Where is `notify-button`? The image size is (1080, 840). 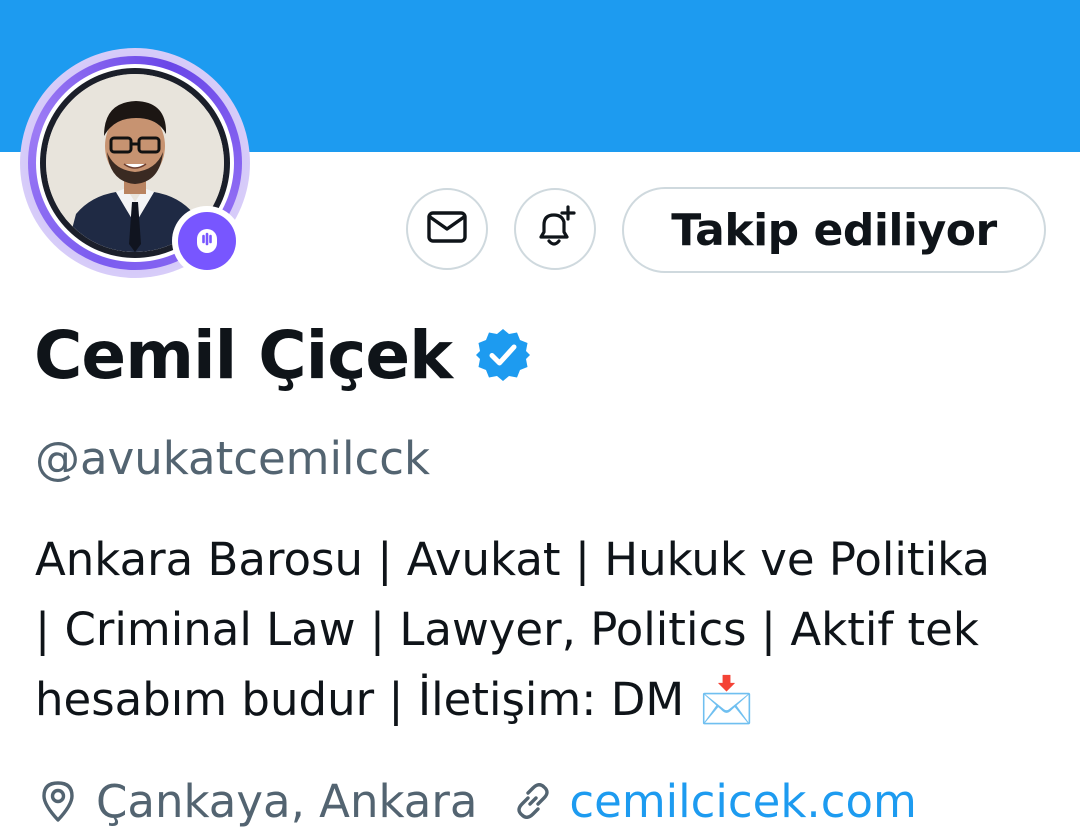
notify-button is located at coordinates (555, 229).